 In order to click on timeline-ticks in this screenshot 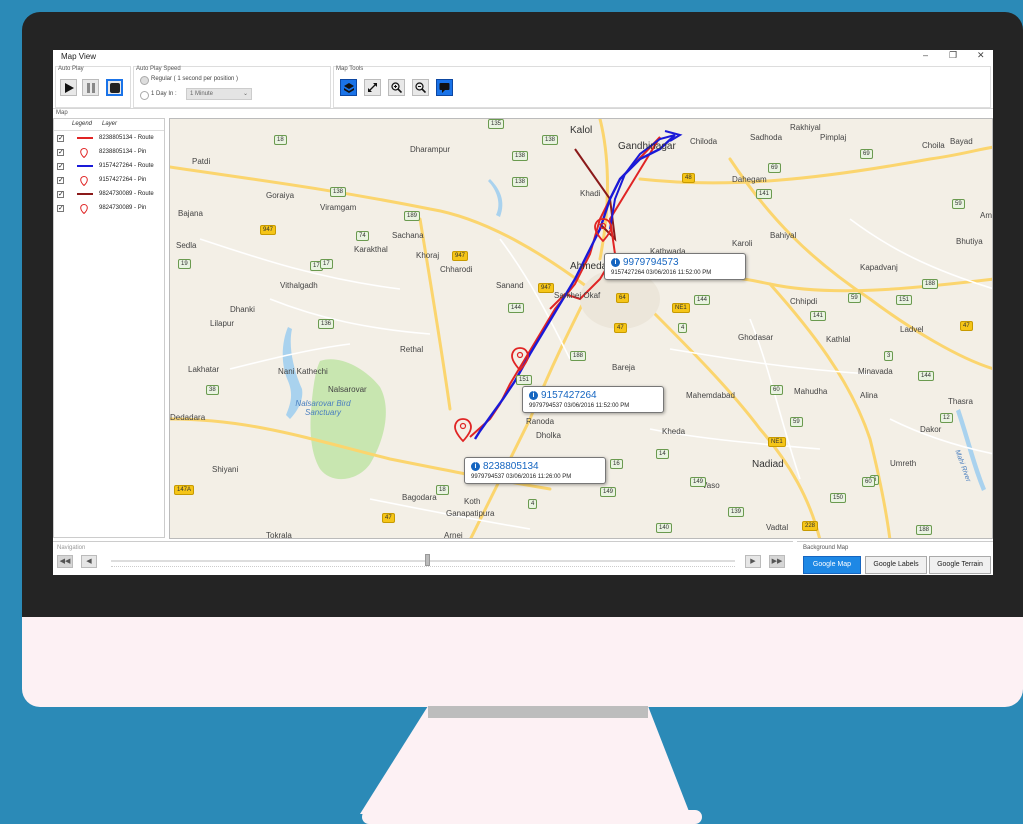, I will do `click(423, 567)`.